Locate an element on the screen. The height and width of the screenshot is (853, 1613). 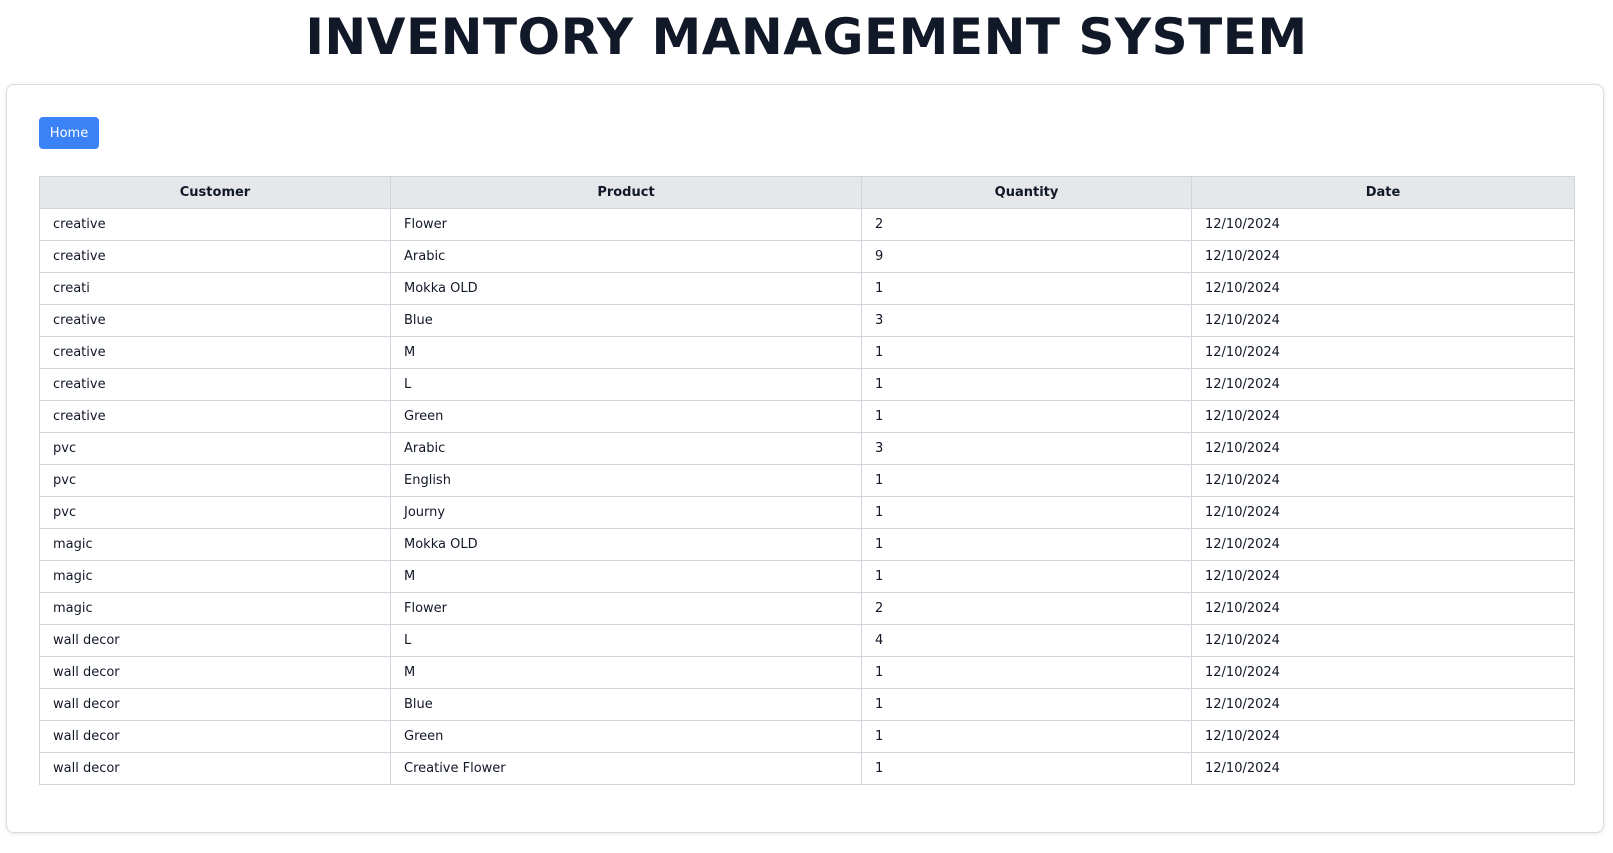
table-row: pvc Journy 1 12/10/2024 is located at coordinates (807, 512).